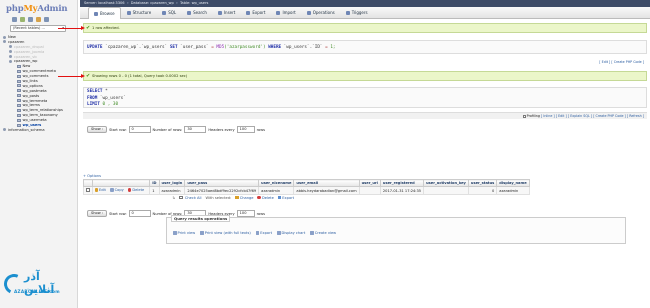  Describe the element at coordinates (276, 190) in the screenshot. I see `cell-user-nicename: azaradmin` at that location.